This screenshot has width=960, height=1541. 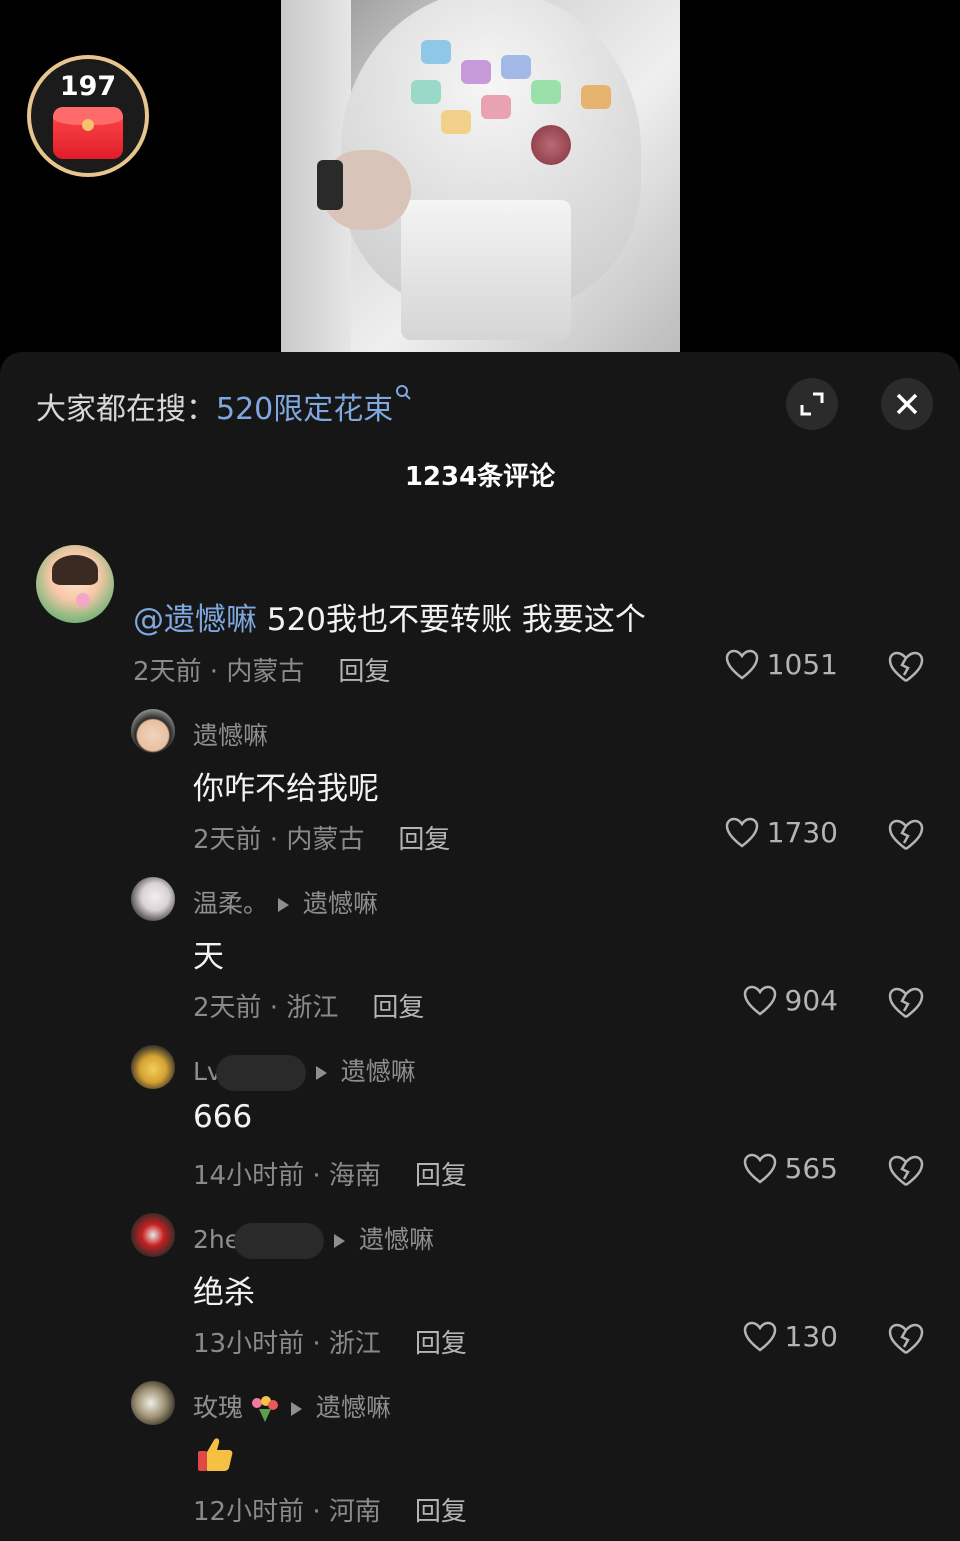 What do you see at coordinates (230, 734) in the screenshot?
I see `reply-username: 遗憾嘛` at bounding box center [230, 734].